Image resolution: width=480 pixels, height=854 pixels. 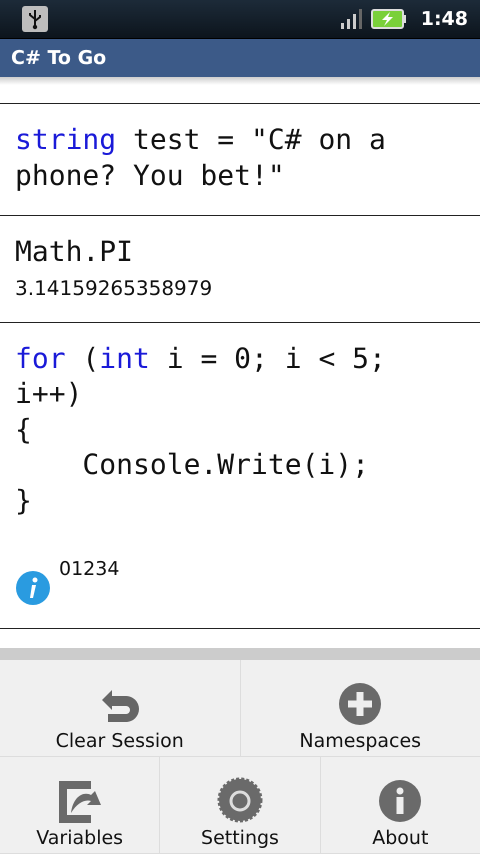 I want to click on signal-icon, so click(x=351, y=19).